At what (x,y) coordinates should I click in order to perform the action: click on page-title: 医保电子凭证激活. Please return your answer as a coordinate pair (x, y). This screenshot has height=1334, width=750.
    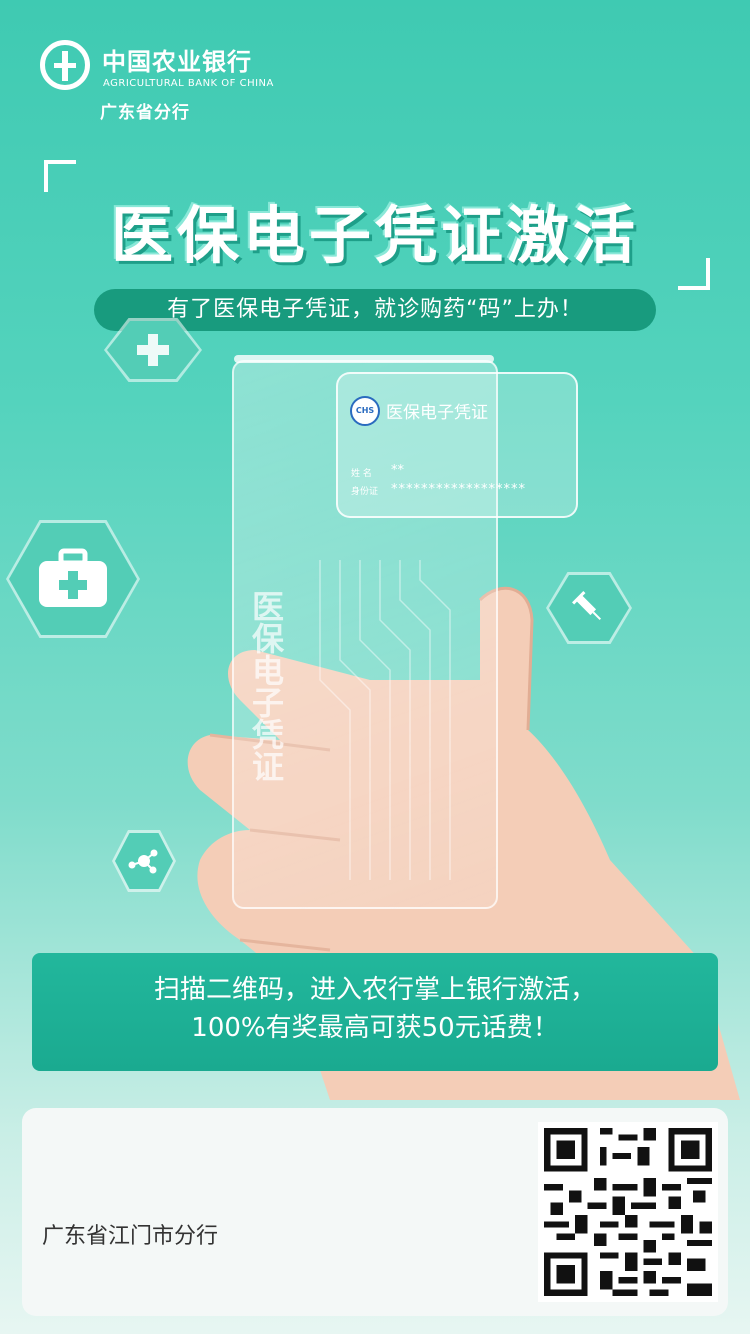
    Looking at the image, I should click on (374, 235).